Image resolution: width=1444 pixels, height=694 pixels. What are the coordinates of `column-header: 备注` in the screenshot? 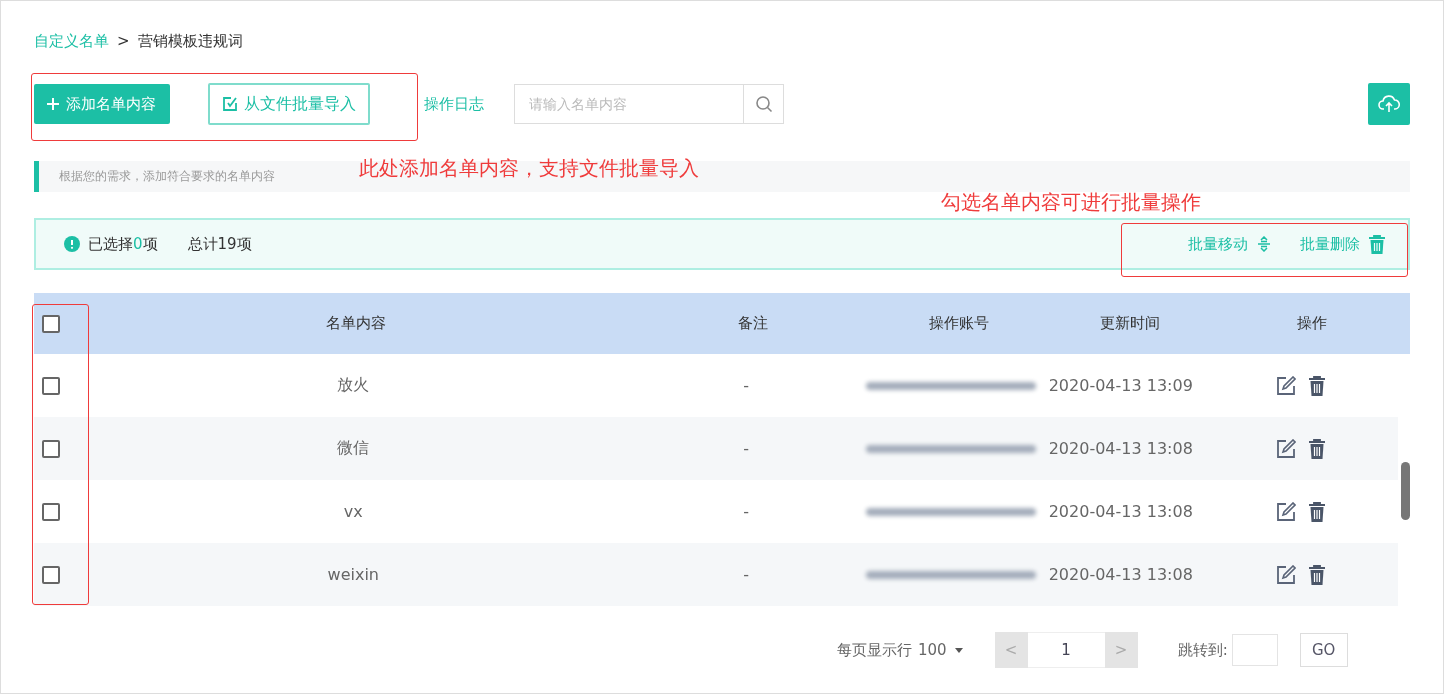 It's located at (752, 323).